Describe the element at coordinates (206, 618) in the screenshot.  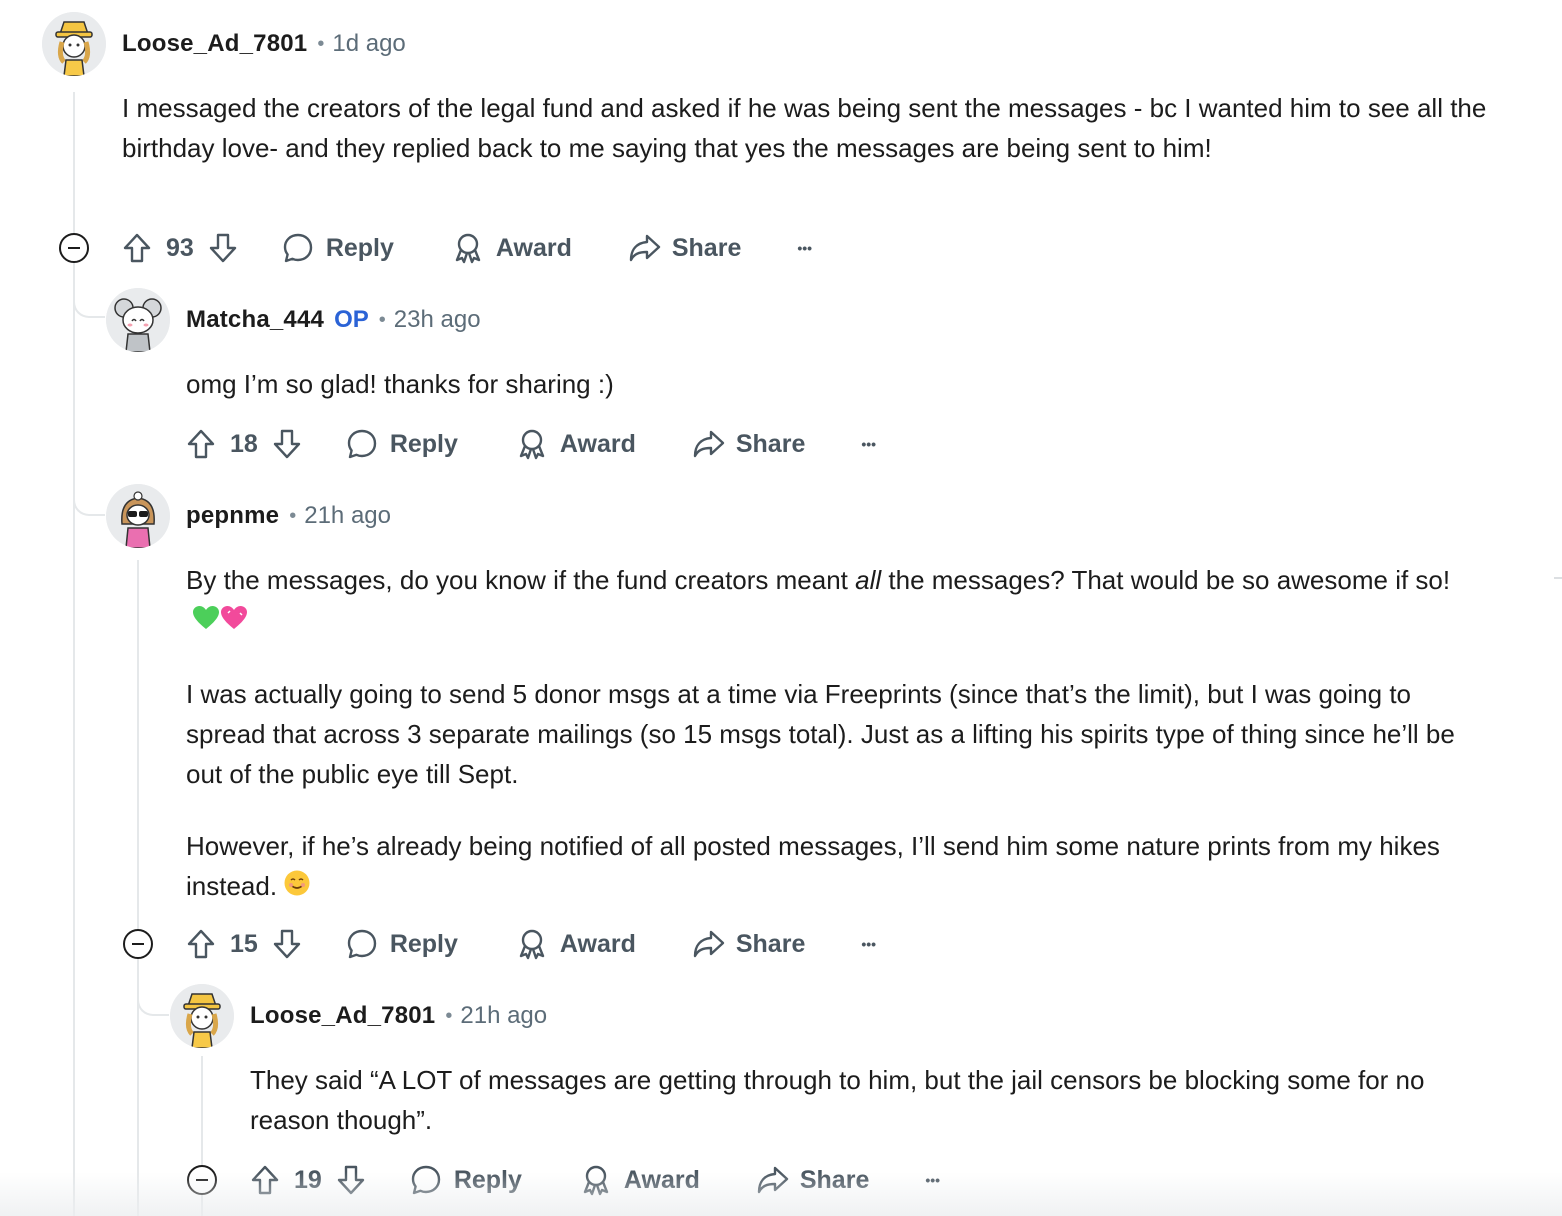
I see `green-heart-icon` at that location.